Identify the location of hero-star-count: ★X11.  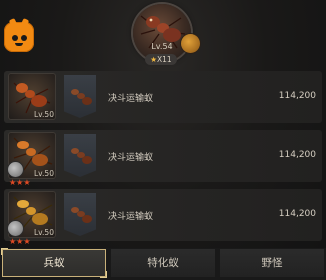
(161, 59).